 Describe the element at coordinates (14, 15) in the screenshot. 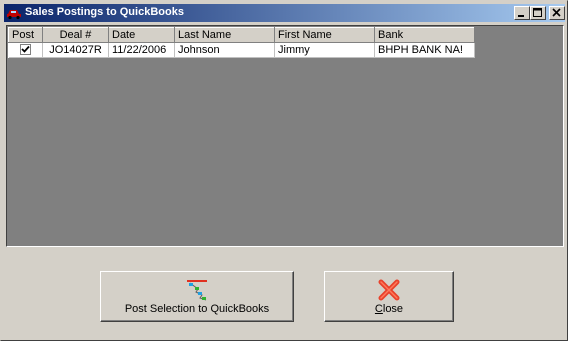

I see `car-icon` at that location.